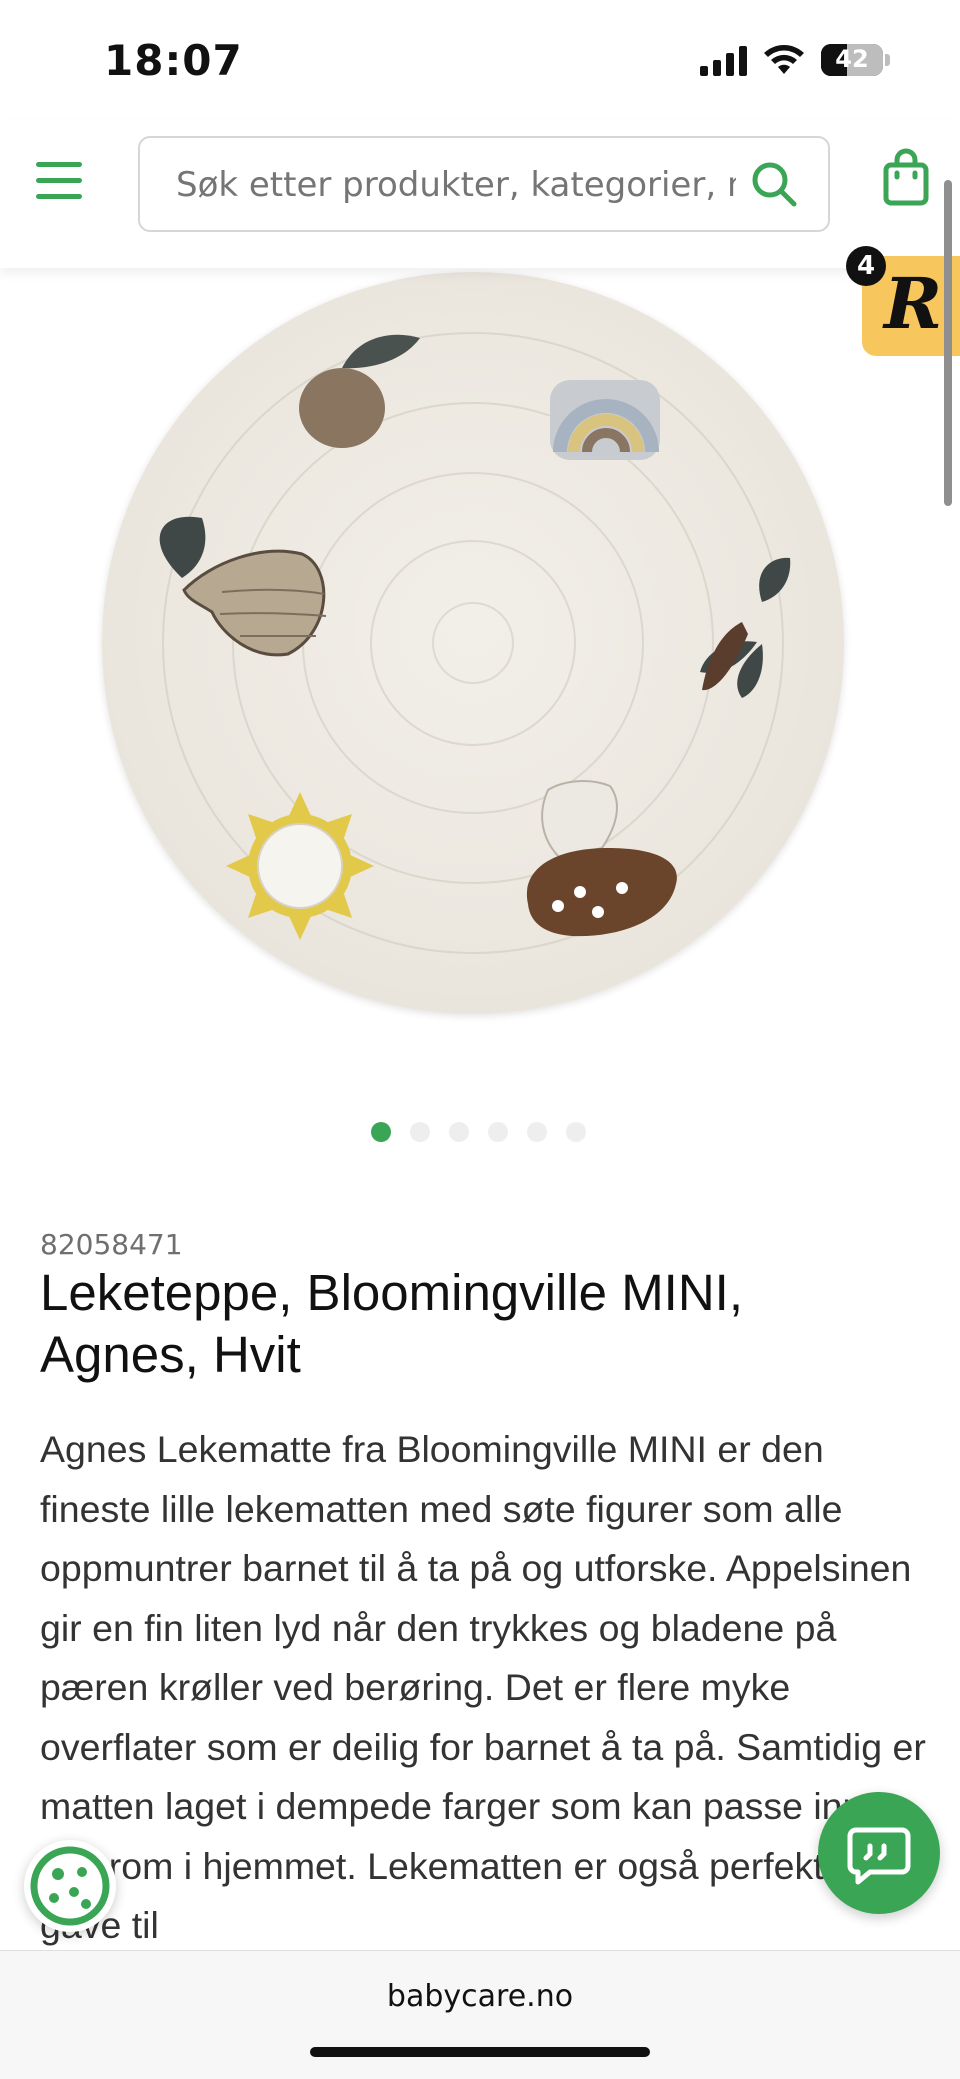 The image size is (960, 2079). Describe the element at coordinates (456, 185) in the screenshot. I see `search-input` at that location.